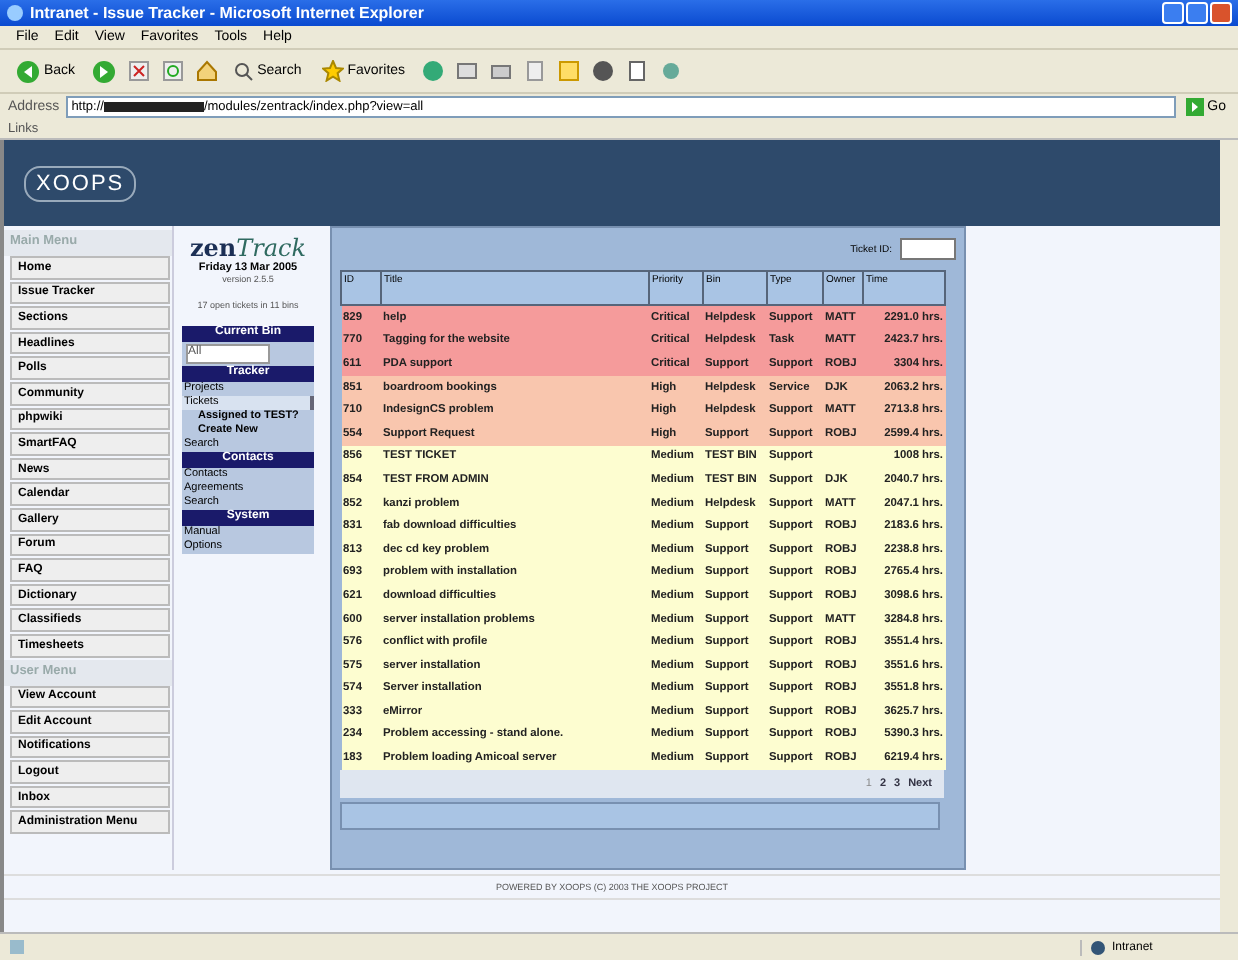 This screenshot has width=1238, height=960. I want to click on circle-icon, so click(602, 71).